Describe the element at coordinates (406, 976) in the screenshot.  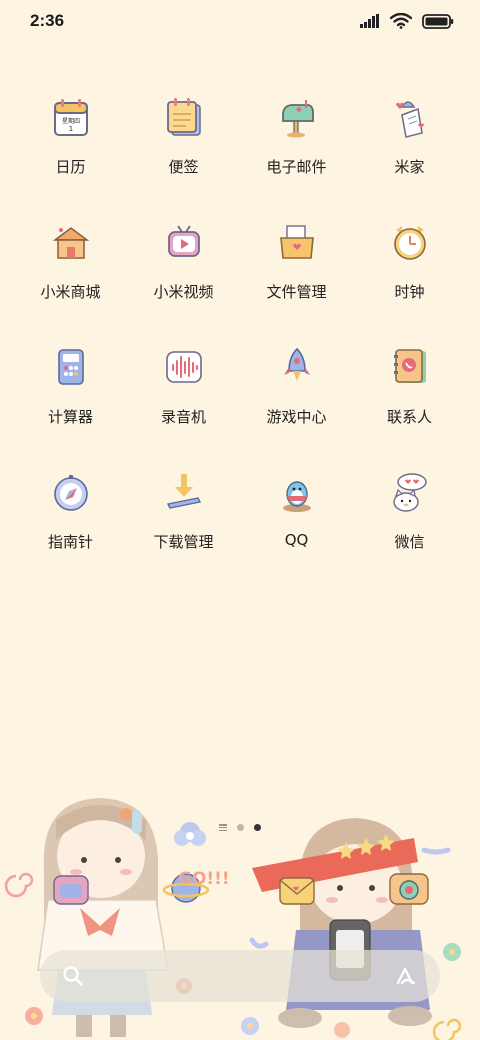
I see `assistant-icon` at that location.